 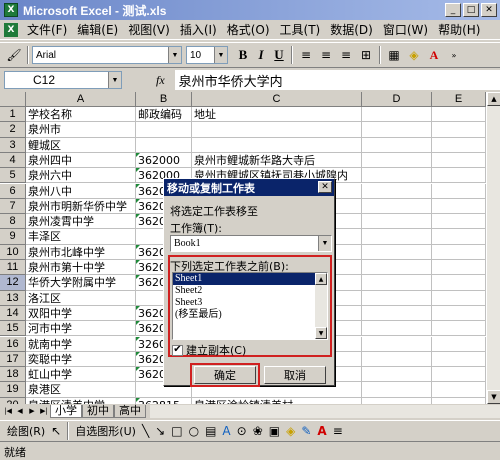 I want to click on horizontal-scrollbar, so click(x=325, y=411).